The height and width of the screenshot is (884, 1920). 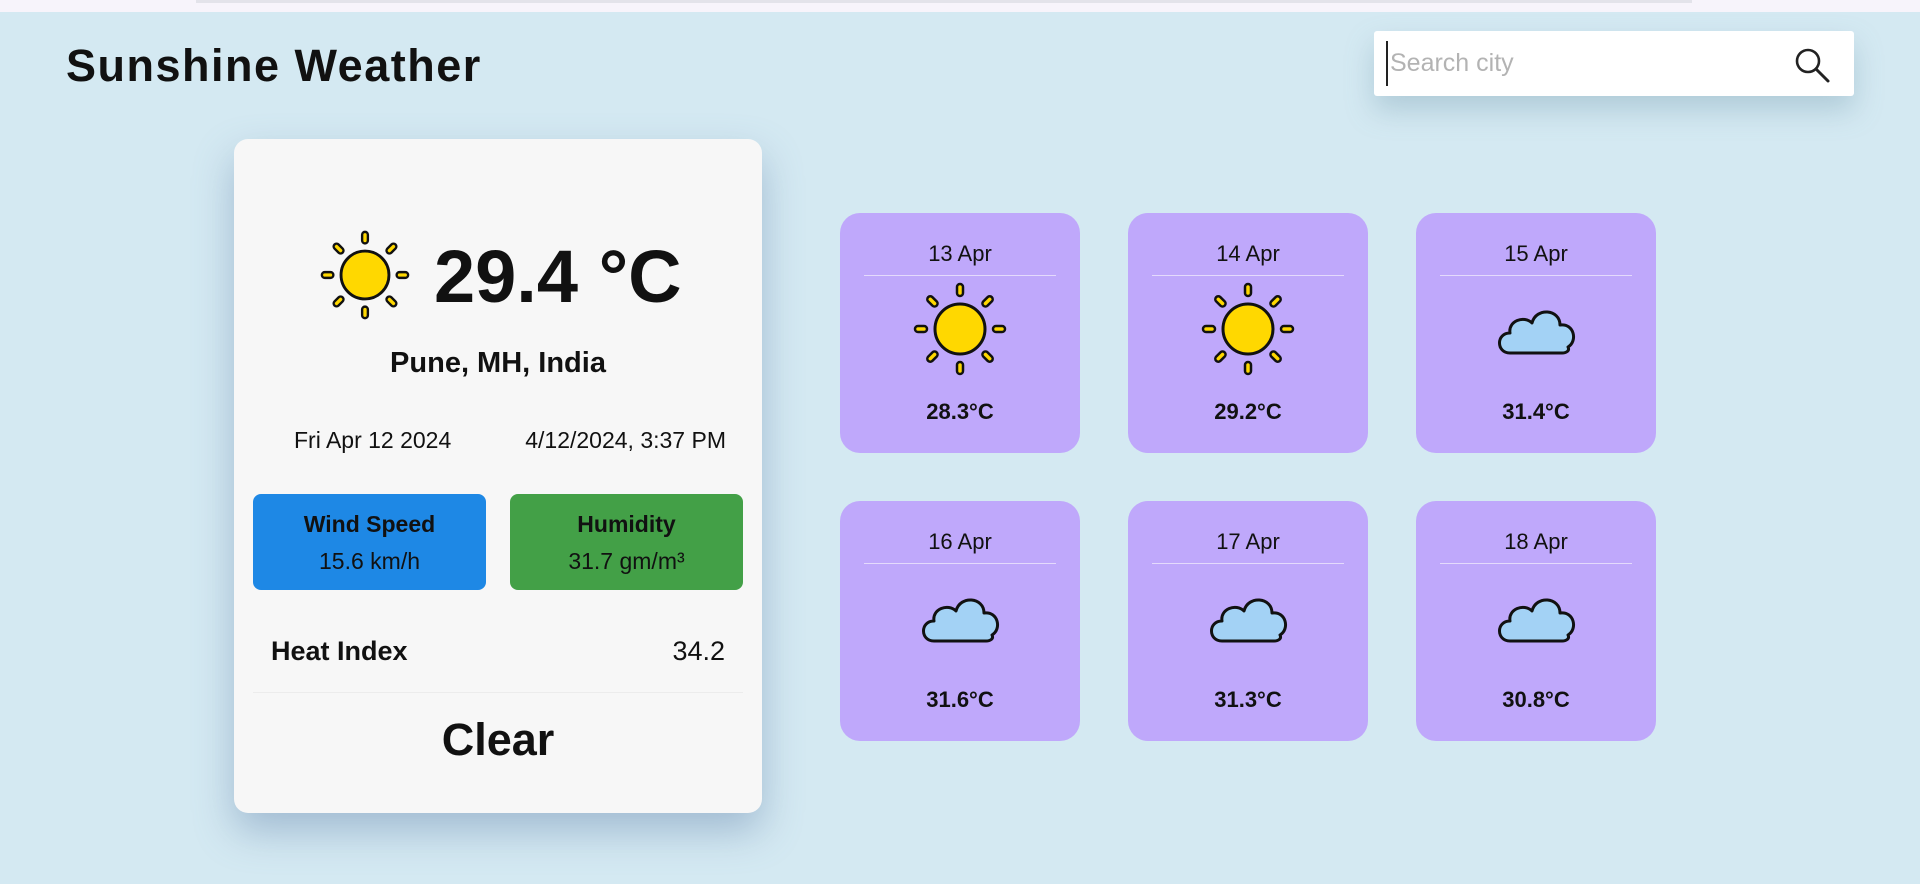 I want to click on top-strip-bar, so click(x=944, y=1).